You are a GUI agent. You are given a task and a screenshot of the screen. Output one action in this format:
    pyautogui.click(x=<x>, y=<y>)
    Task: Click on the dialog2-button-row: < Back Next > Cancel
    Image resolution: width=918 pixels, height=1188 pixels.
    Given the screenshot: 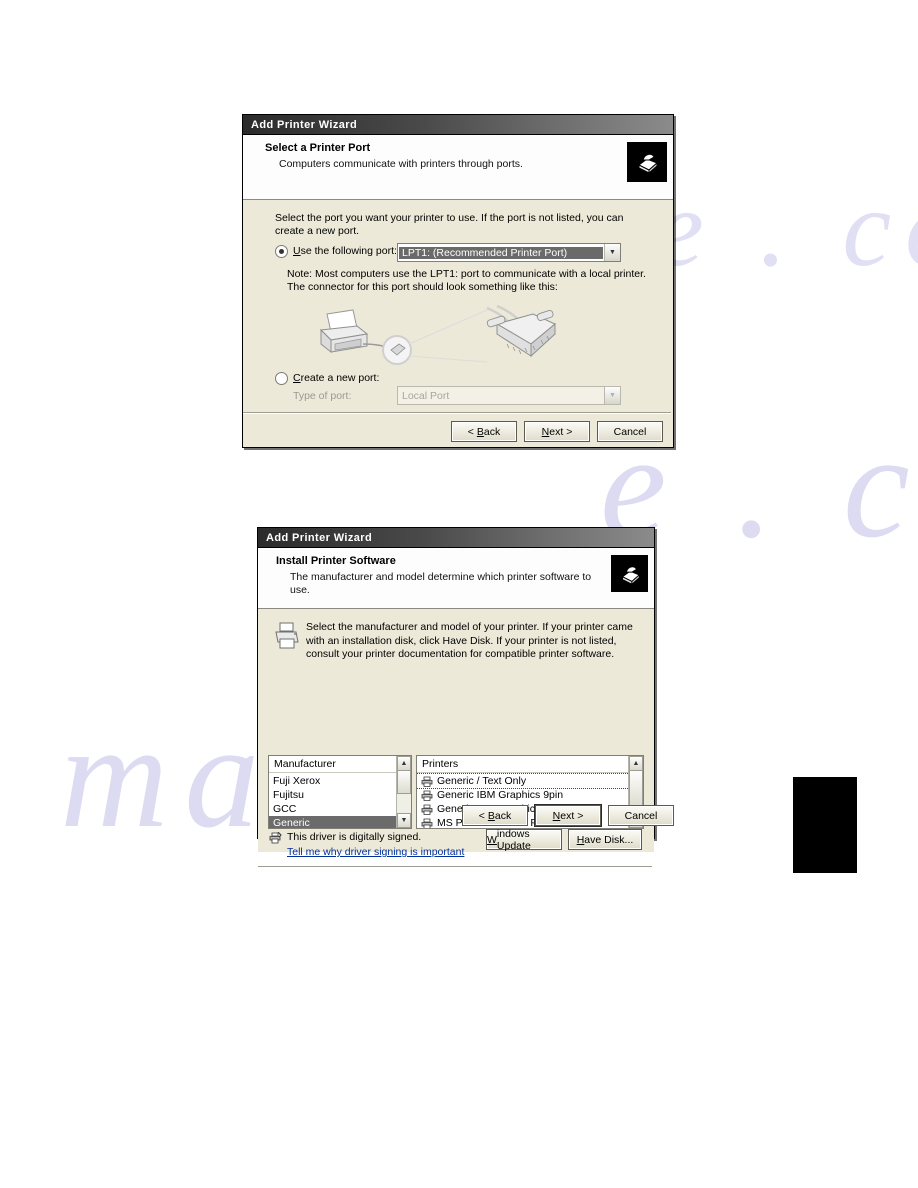 What is the action you would take?
    pyautogui.click(x=568, y=815)
    